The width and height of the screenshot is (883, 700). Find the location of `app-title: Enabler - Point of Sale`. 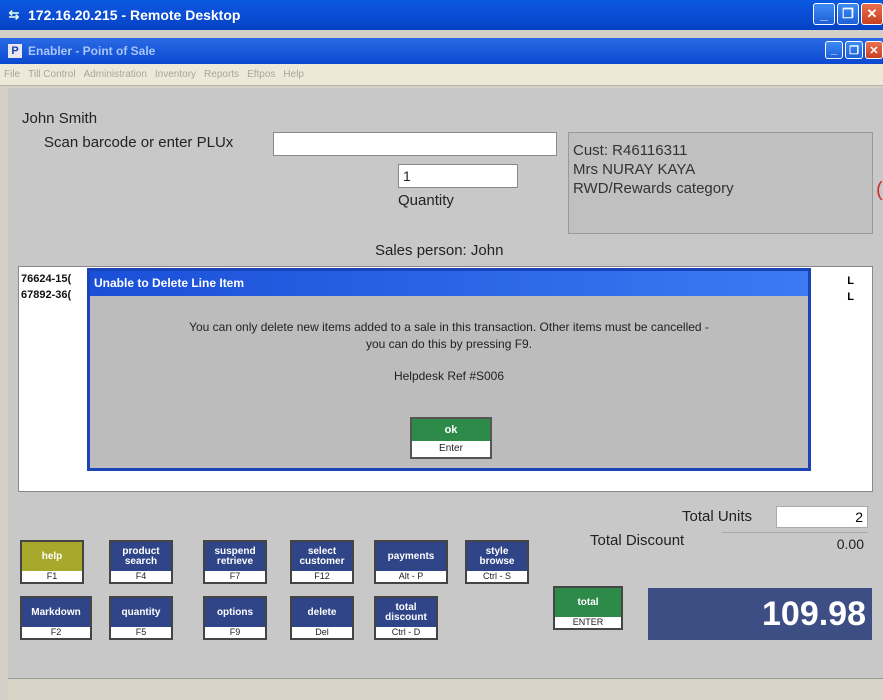

app-title: Enabler - Point of Sale is located at coordinates (92, 51).